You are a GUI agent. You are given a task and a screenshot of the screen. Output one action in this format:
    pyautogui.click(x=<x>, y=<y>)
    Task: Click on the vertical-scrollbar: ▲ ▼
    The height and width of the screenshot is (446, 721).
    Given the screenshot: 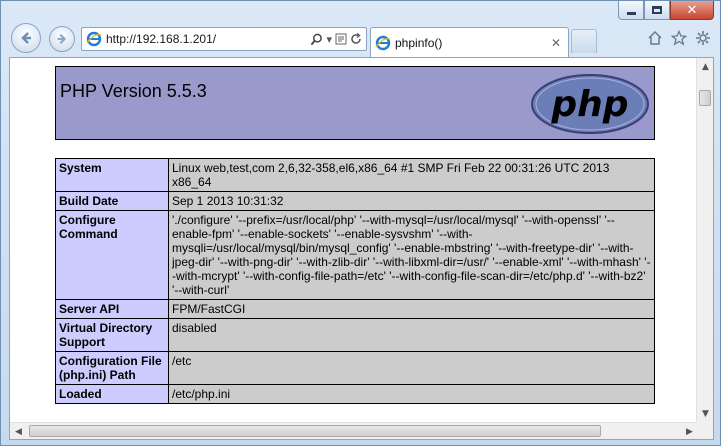 What is the action you would take?
    pyautogui.click(x=704, y=240)
    